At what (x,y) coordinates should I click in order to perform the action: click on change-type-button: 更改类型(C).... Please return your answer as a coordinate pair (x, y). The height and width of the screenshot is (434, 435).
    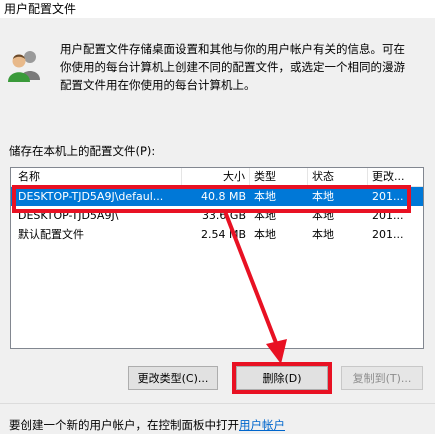
    Looking at the image, I should click on (173, 378).